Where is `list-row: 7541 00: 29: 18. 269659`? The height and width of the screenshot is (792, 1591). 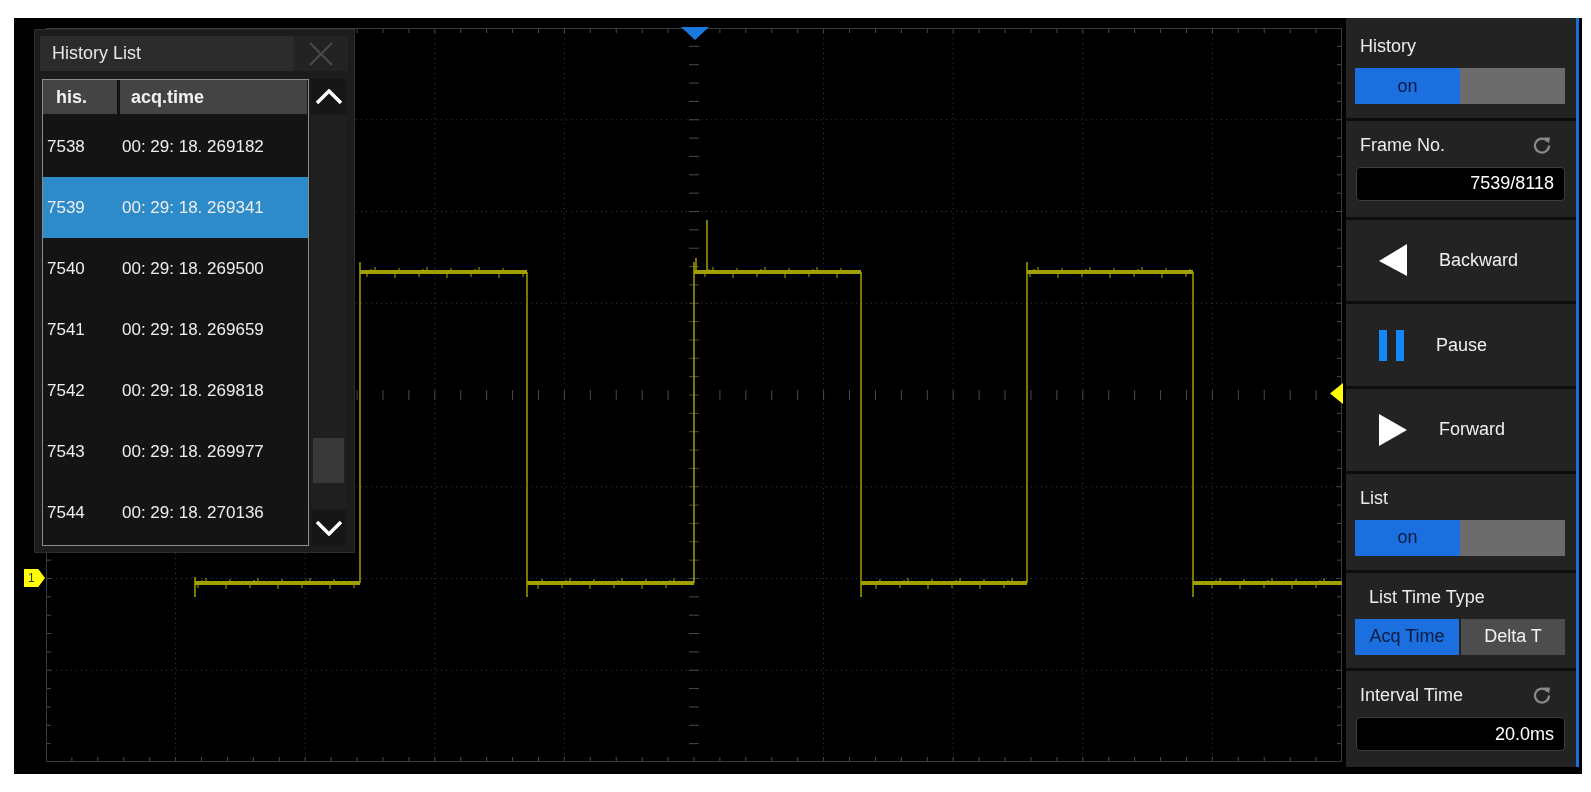
list-row: 7541 00: 29: 18. 269659 is located at coordinates (175, 329).